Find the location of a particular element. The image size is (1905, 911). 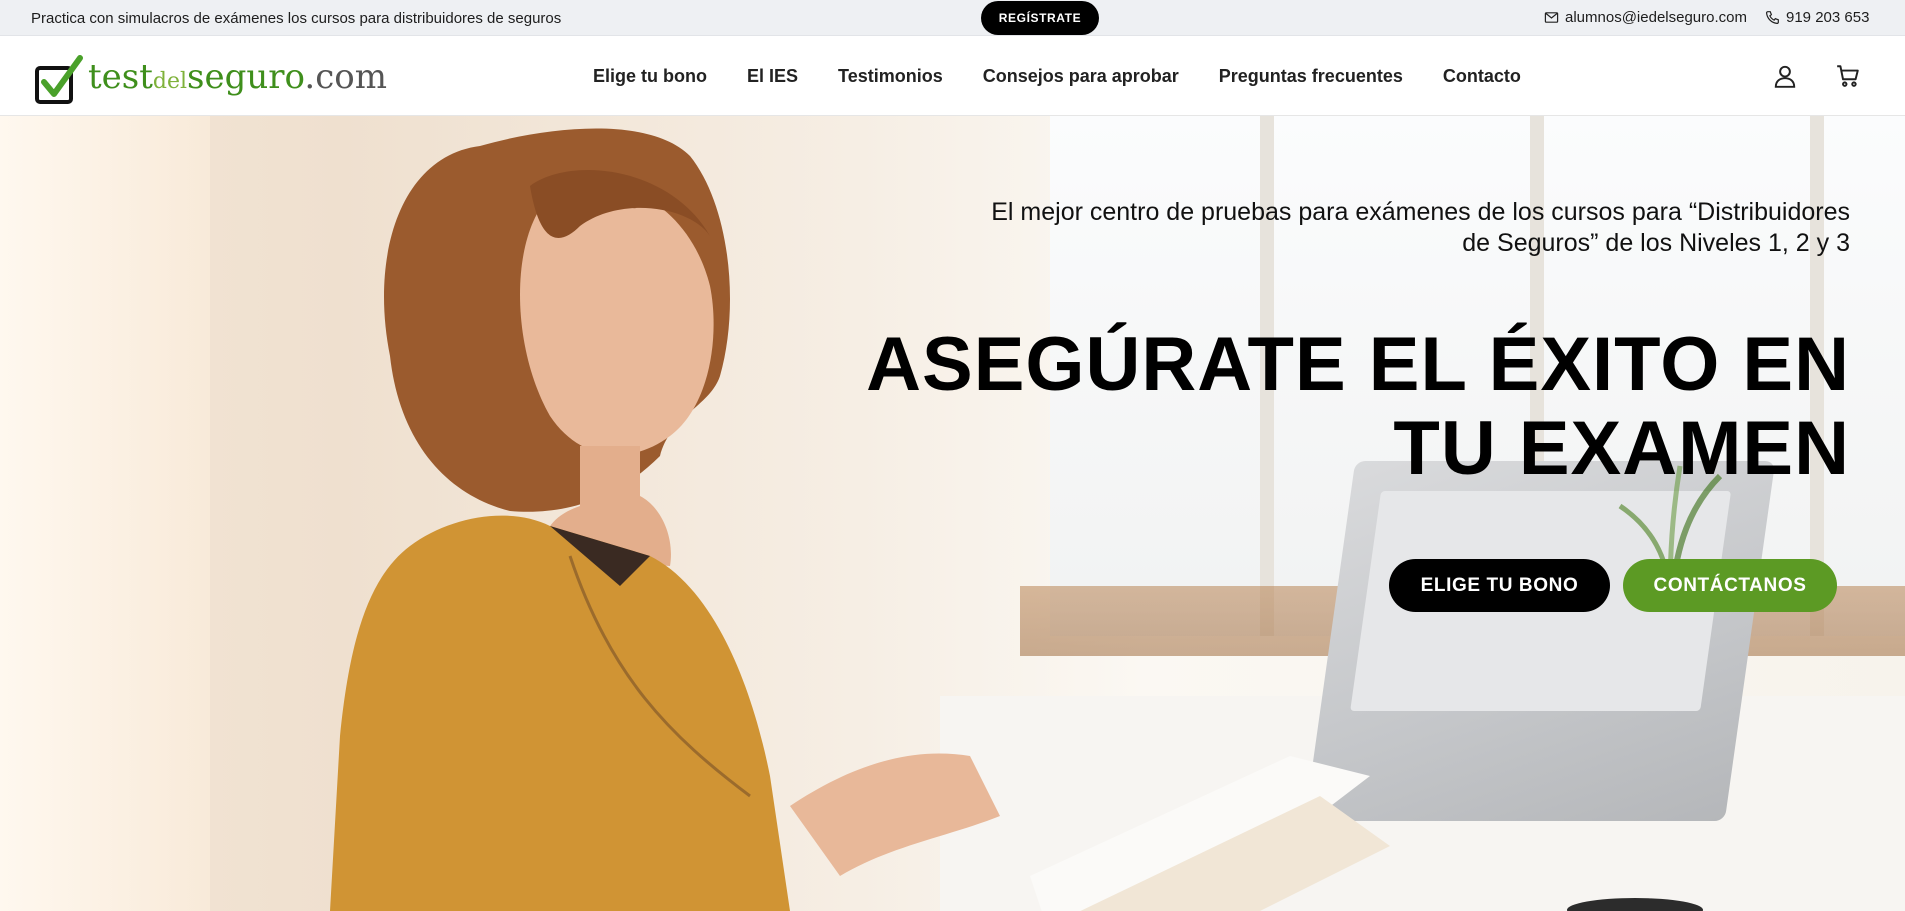

user-icon is located at coordinates (1785, 76).